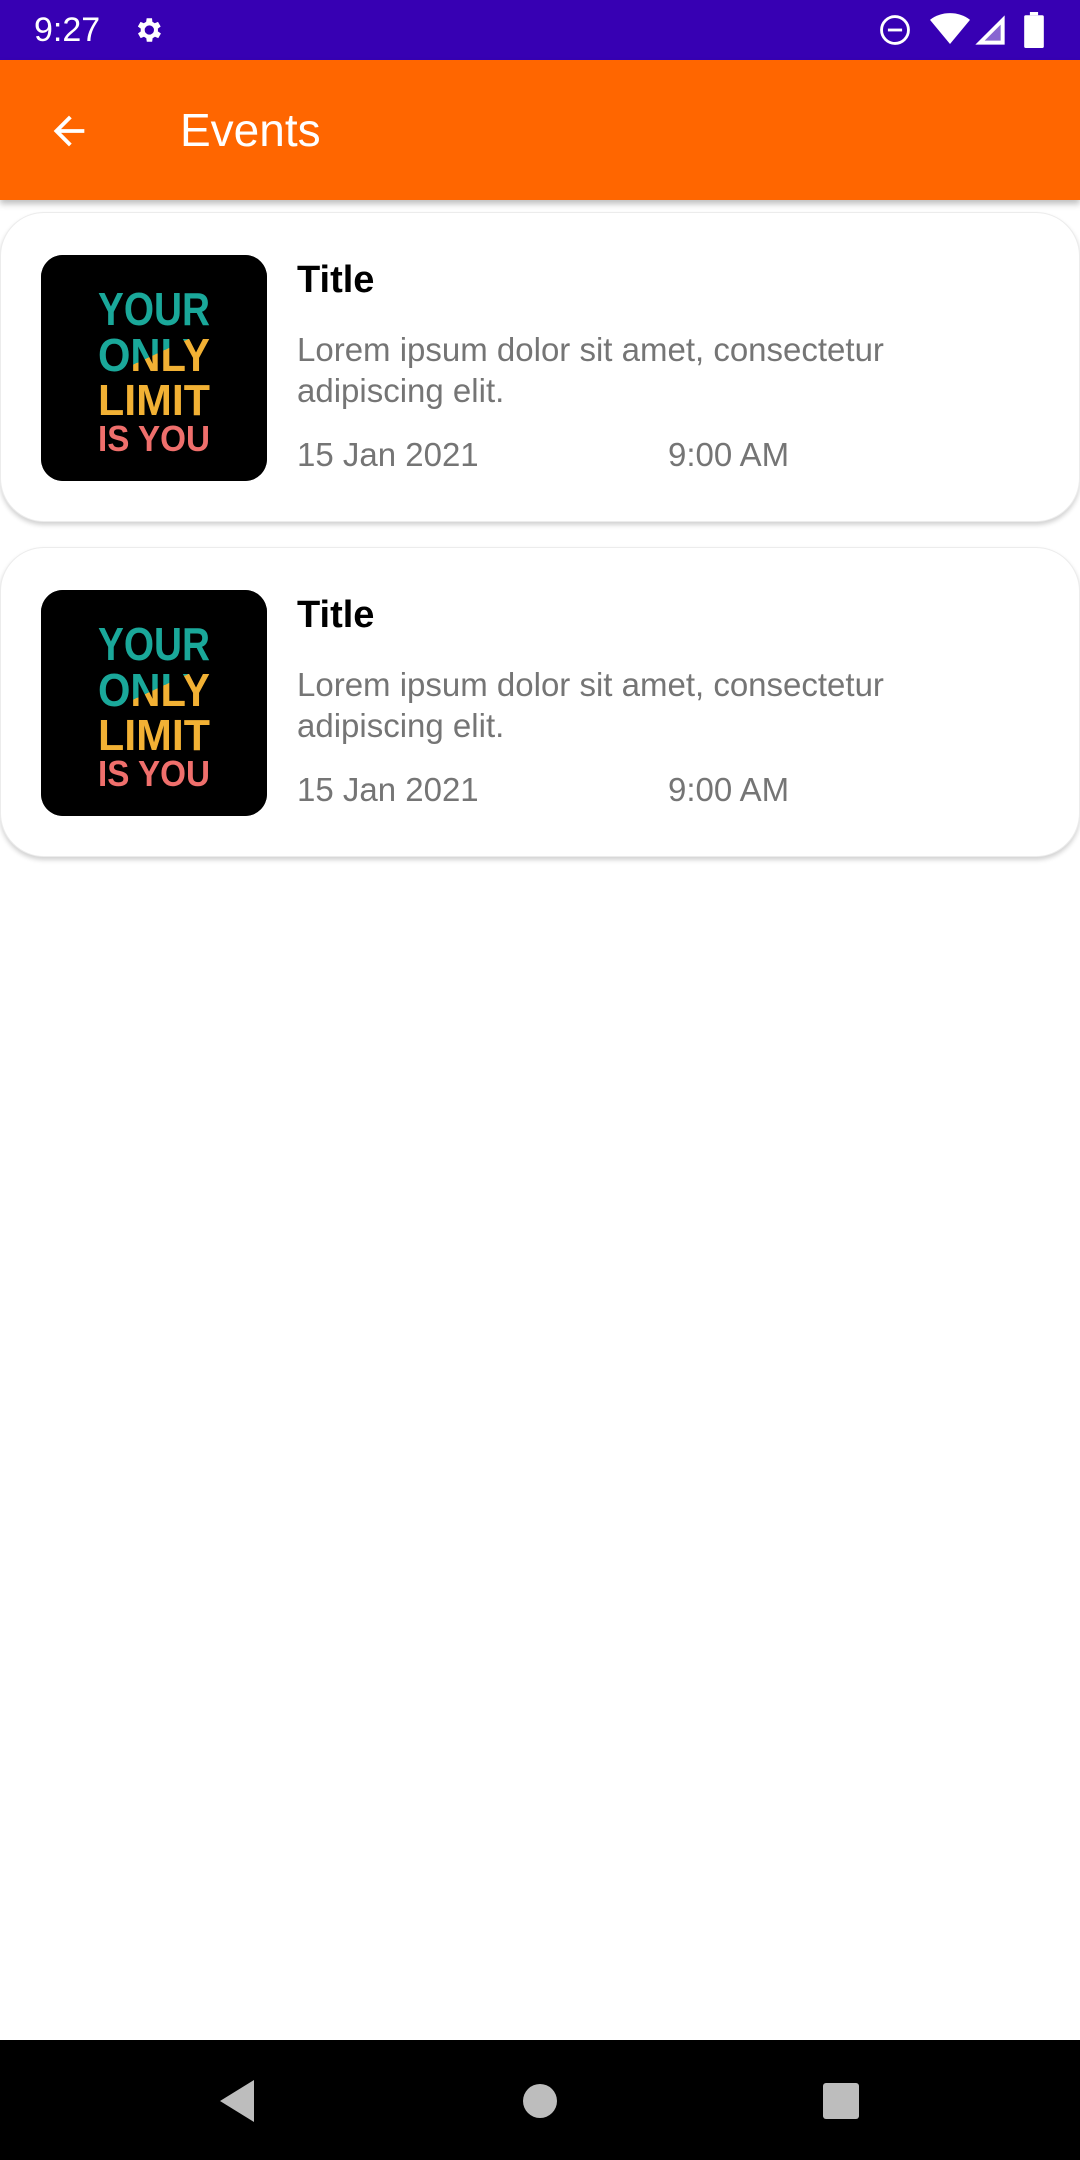  What do you see at coordinates (990, 30) in the screenshot?
I see `signal-icon` at bounding box center [990, 30].